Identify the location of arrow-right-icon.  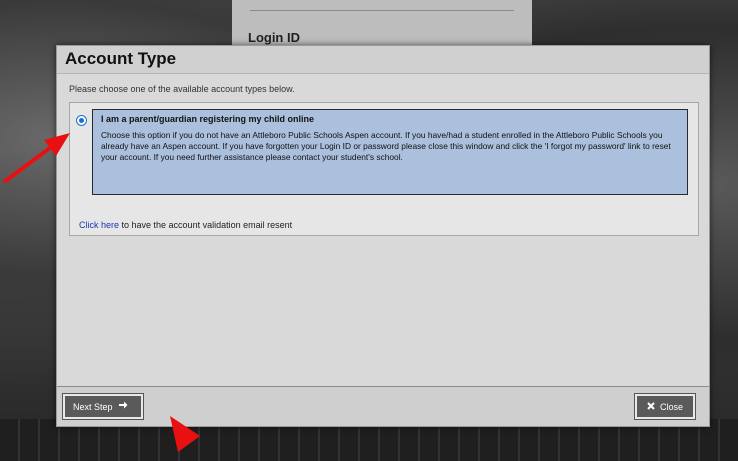
(123, 406).